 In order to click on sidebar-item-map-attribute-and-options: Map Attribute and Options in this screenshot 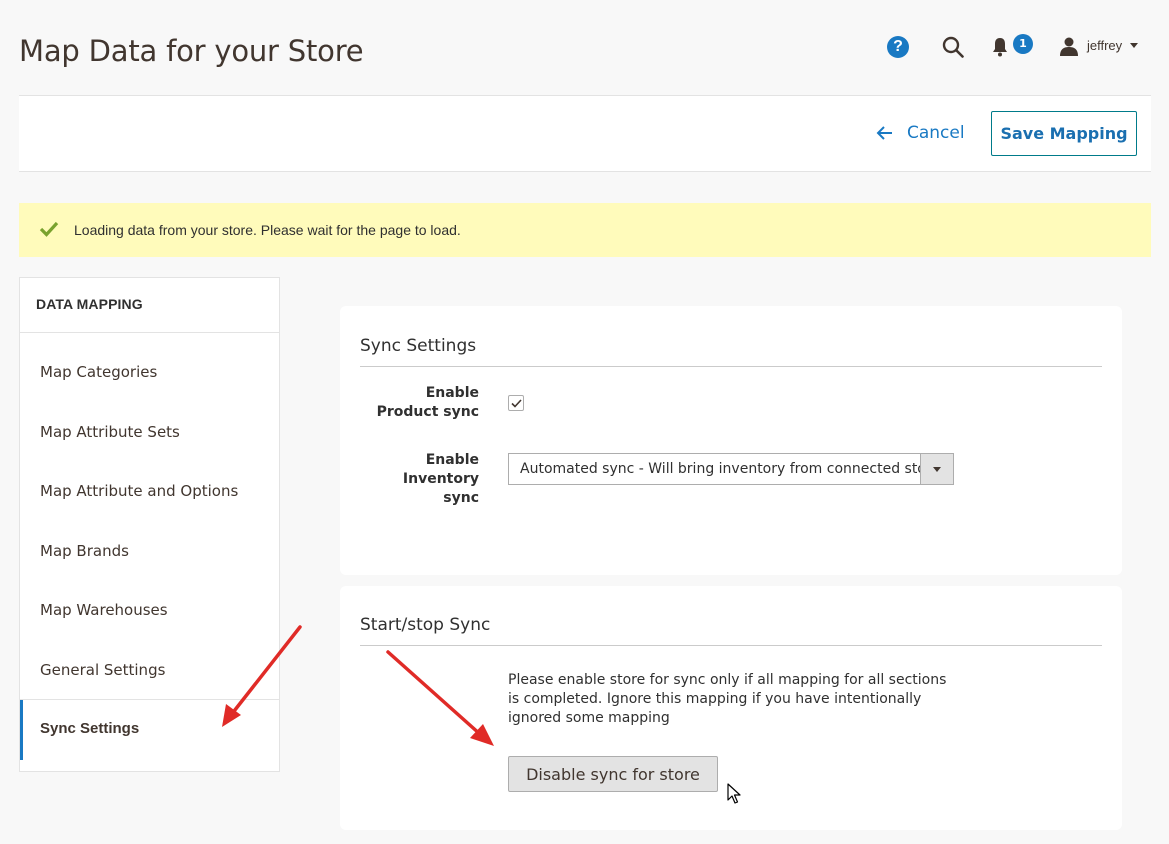, I will do `click(149, 491)`.